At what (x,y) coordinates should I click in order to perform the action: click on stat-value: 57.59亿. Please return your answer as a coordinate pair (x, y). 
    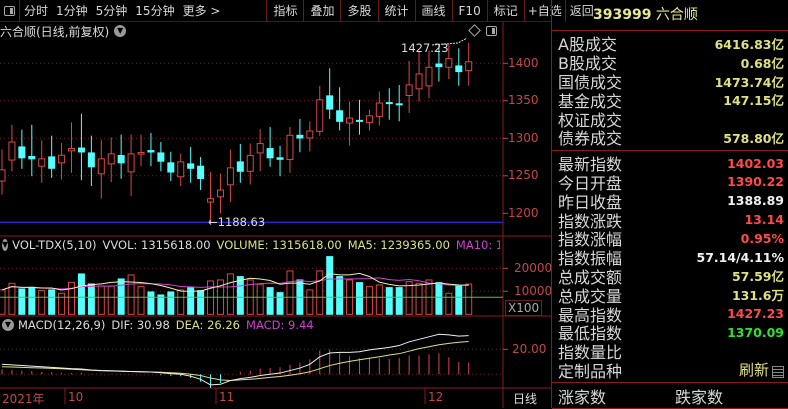
    Looking at the image, I should click on (757, 277).